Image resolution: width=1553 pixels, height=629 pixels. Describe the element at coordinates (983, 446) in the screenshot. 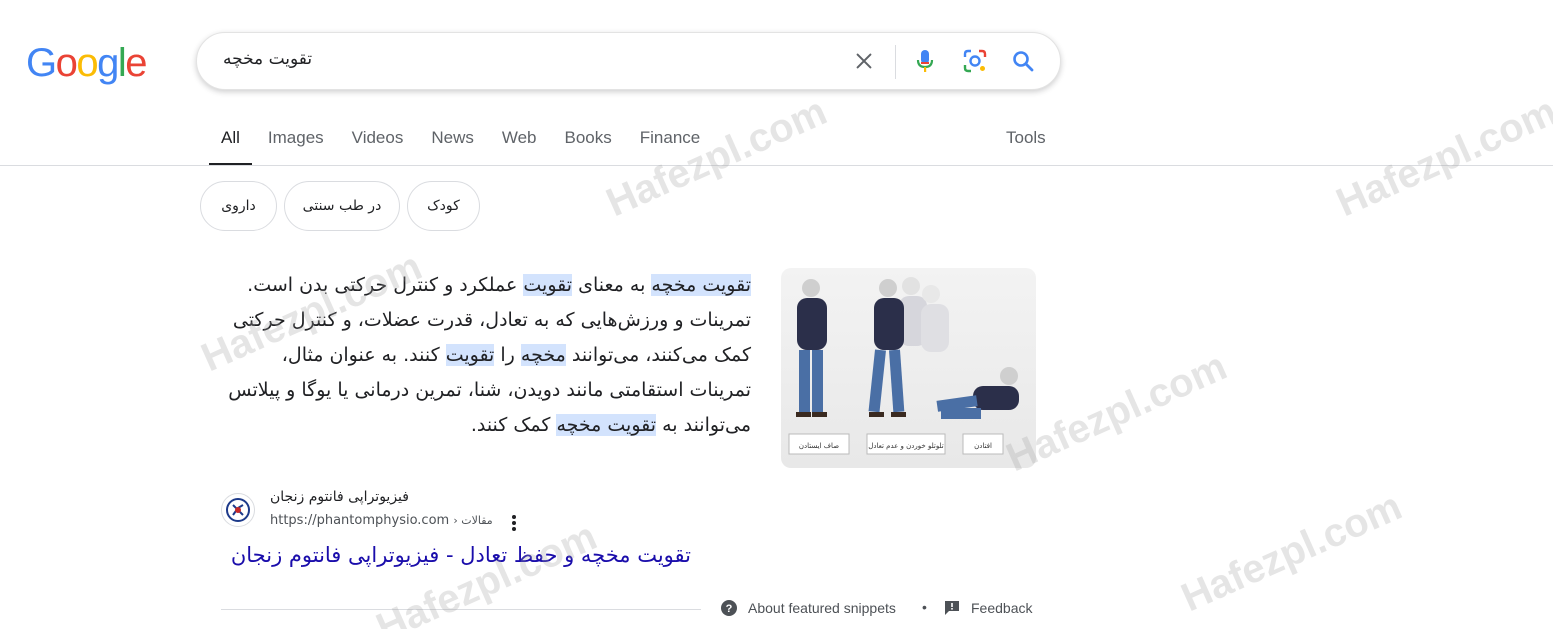

I see `image-caption-3: افتادن` at that location.